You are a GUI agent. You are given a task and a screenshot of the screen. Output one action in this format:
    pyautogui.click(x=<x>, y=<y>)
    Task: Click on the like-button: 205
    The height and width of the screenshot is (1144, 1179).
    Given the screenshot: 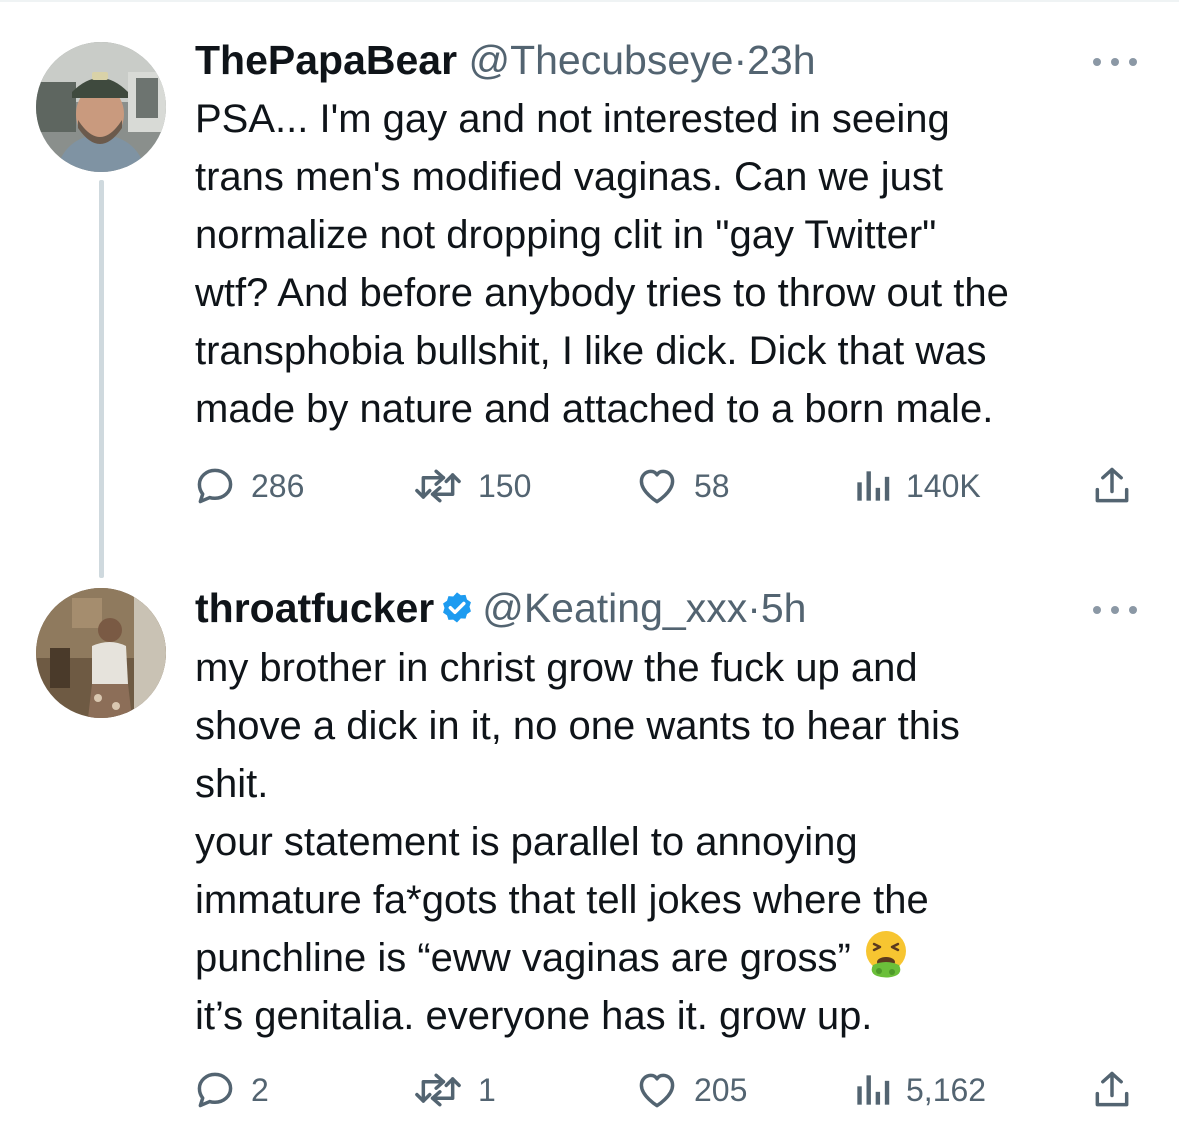 What is the action you would take?
    pyautogui.click(x=690, y=1090)
    